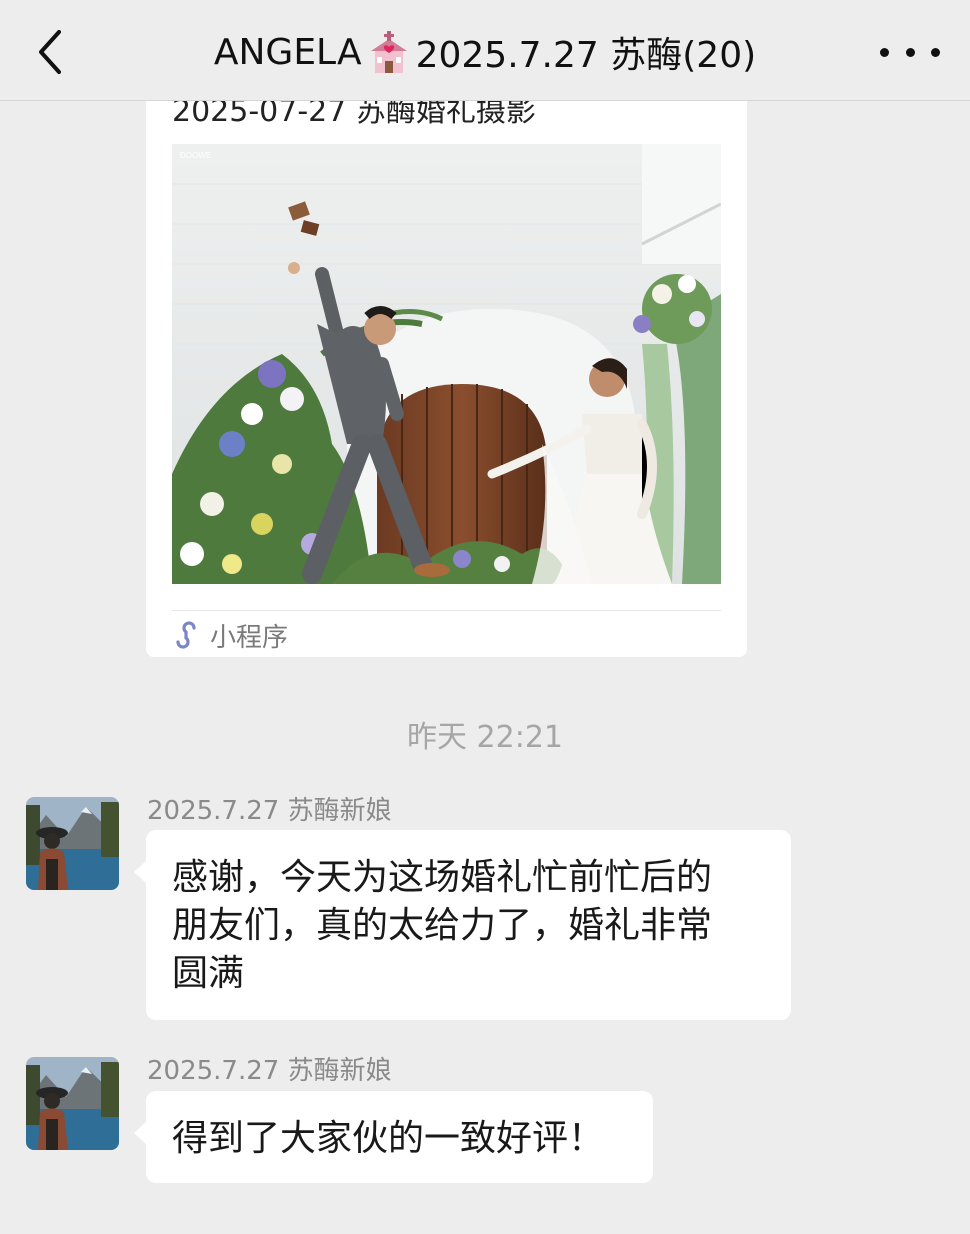 The width and height of the screenshot is (970, 1234). I want to click on wedding-chapel-emoji, so click(388, 52).